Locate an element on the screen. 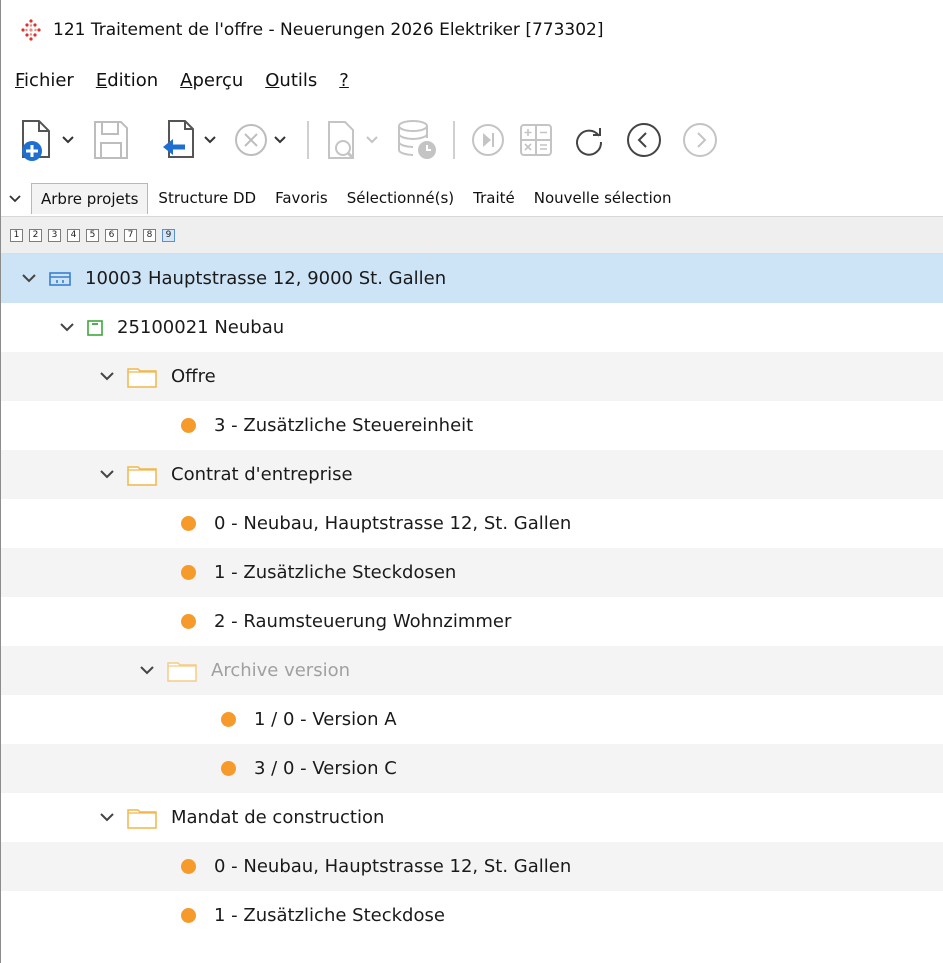 This screenshot has width=943, height=963. collapse-tabs-button is located at coordinates (15, 198).